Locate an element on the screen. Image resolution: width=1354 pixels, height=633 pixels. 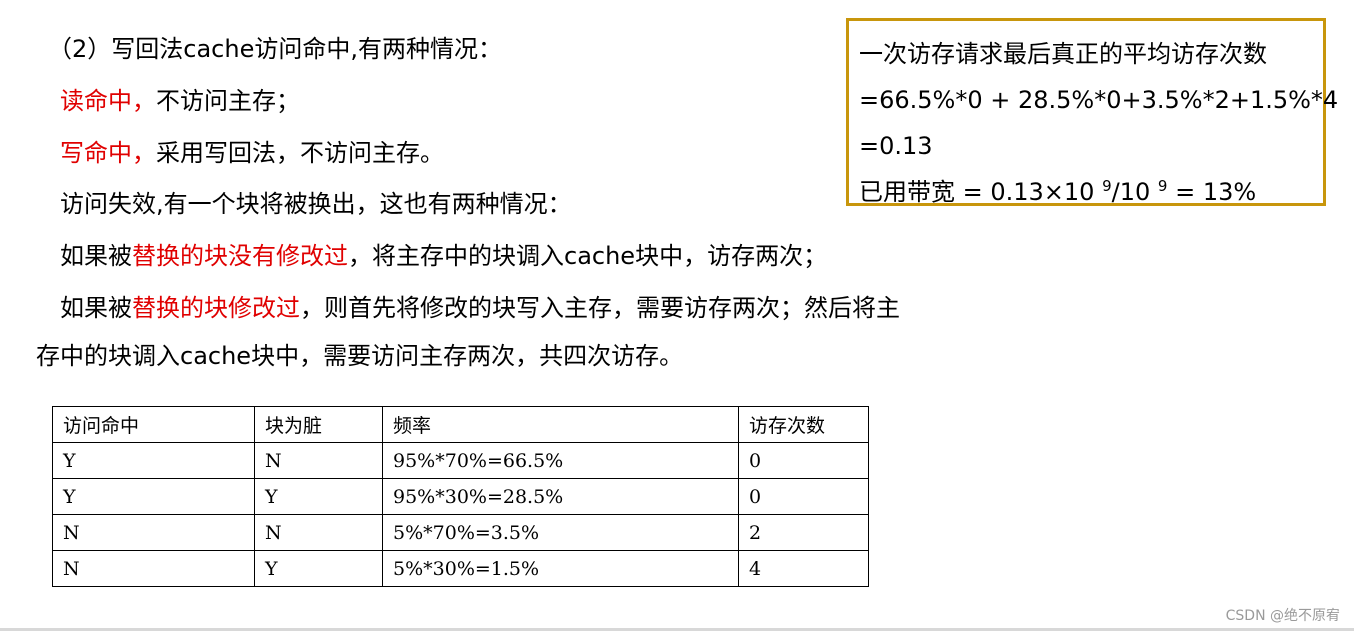
cell-frequency: 95%*70%=66.5% is located at coordinates (560, 460).